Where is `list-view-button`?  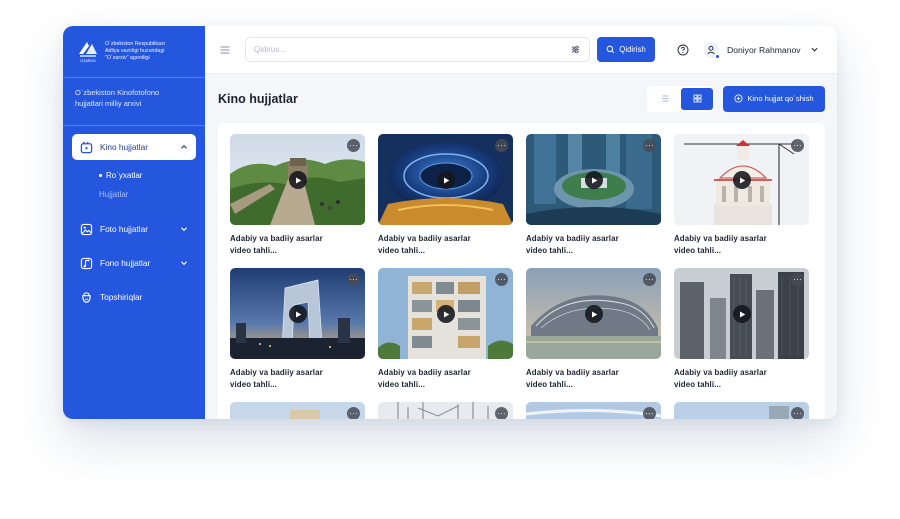
list-view-button is located at coordinates (665, 99).